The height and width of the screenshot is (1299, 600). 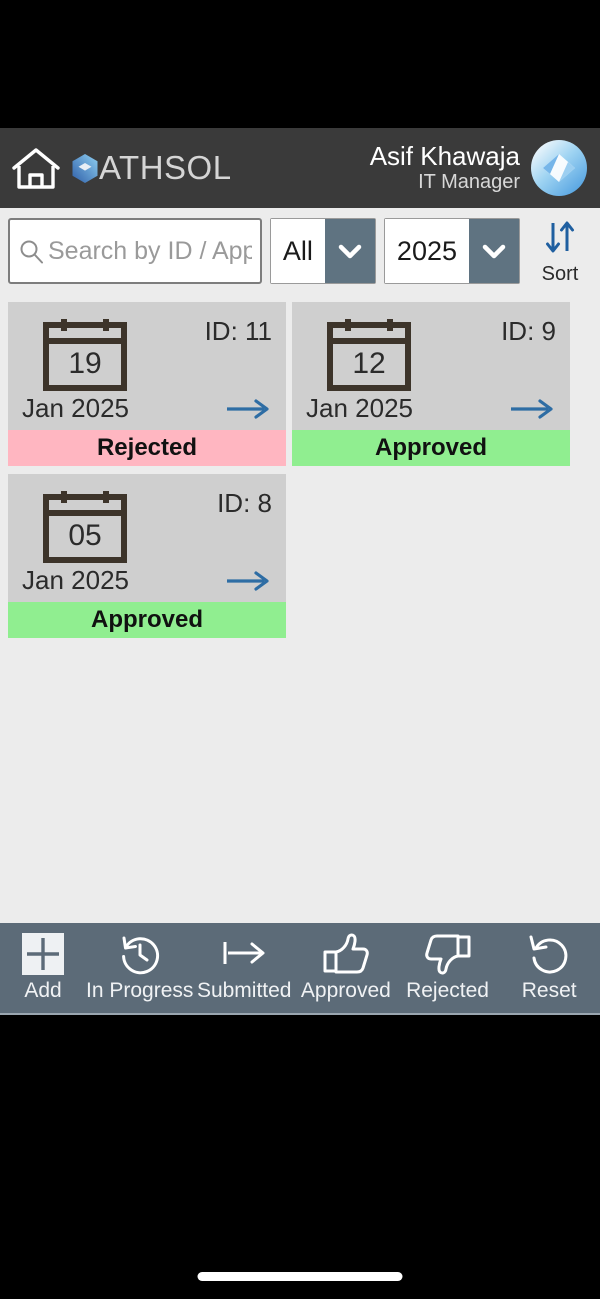 What do you see at coordinates (147, 448) in the screenshot?
I see `status-badge: Rejected` at bounding box center [147, 448].